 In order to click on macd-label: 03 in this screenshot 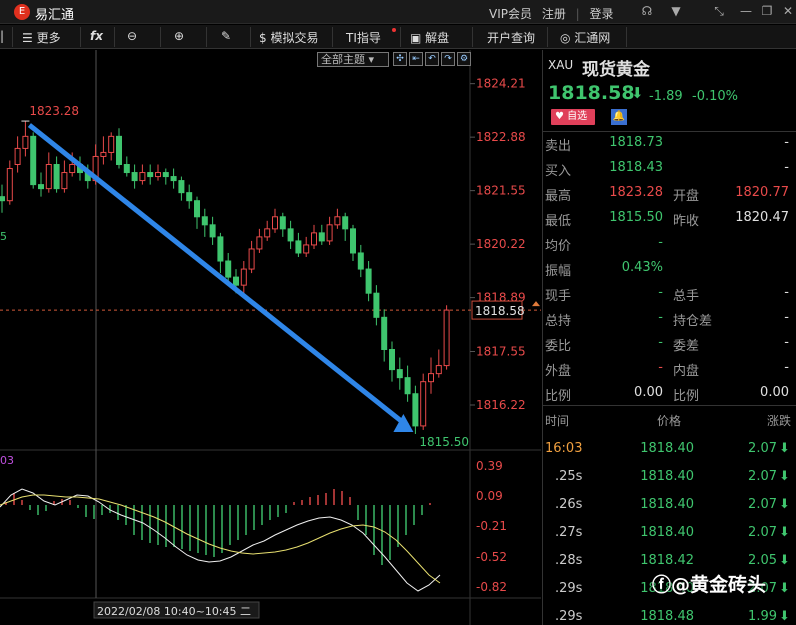, I will do `click(7, 460)`.